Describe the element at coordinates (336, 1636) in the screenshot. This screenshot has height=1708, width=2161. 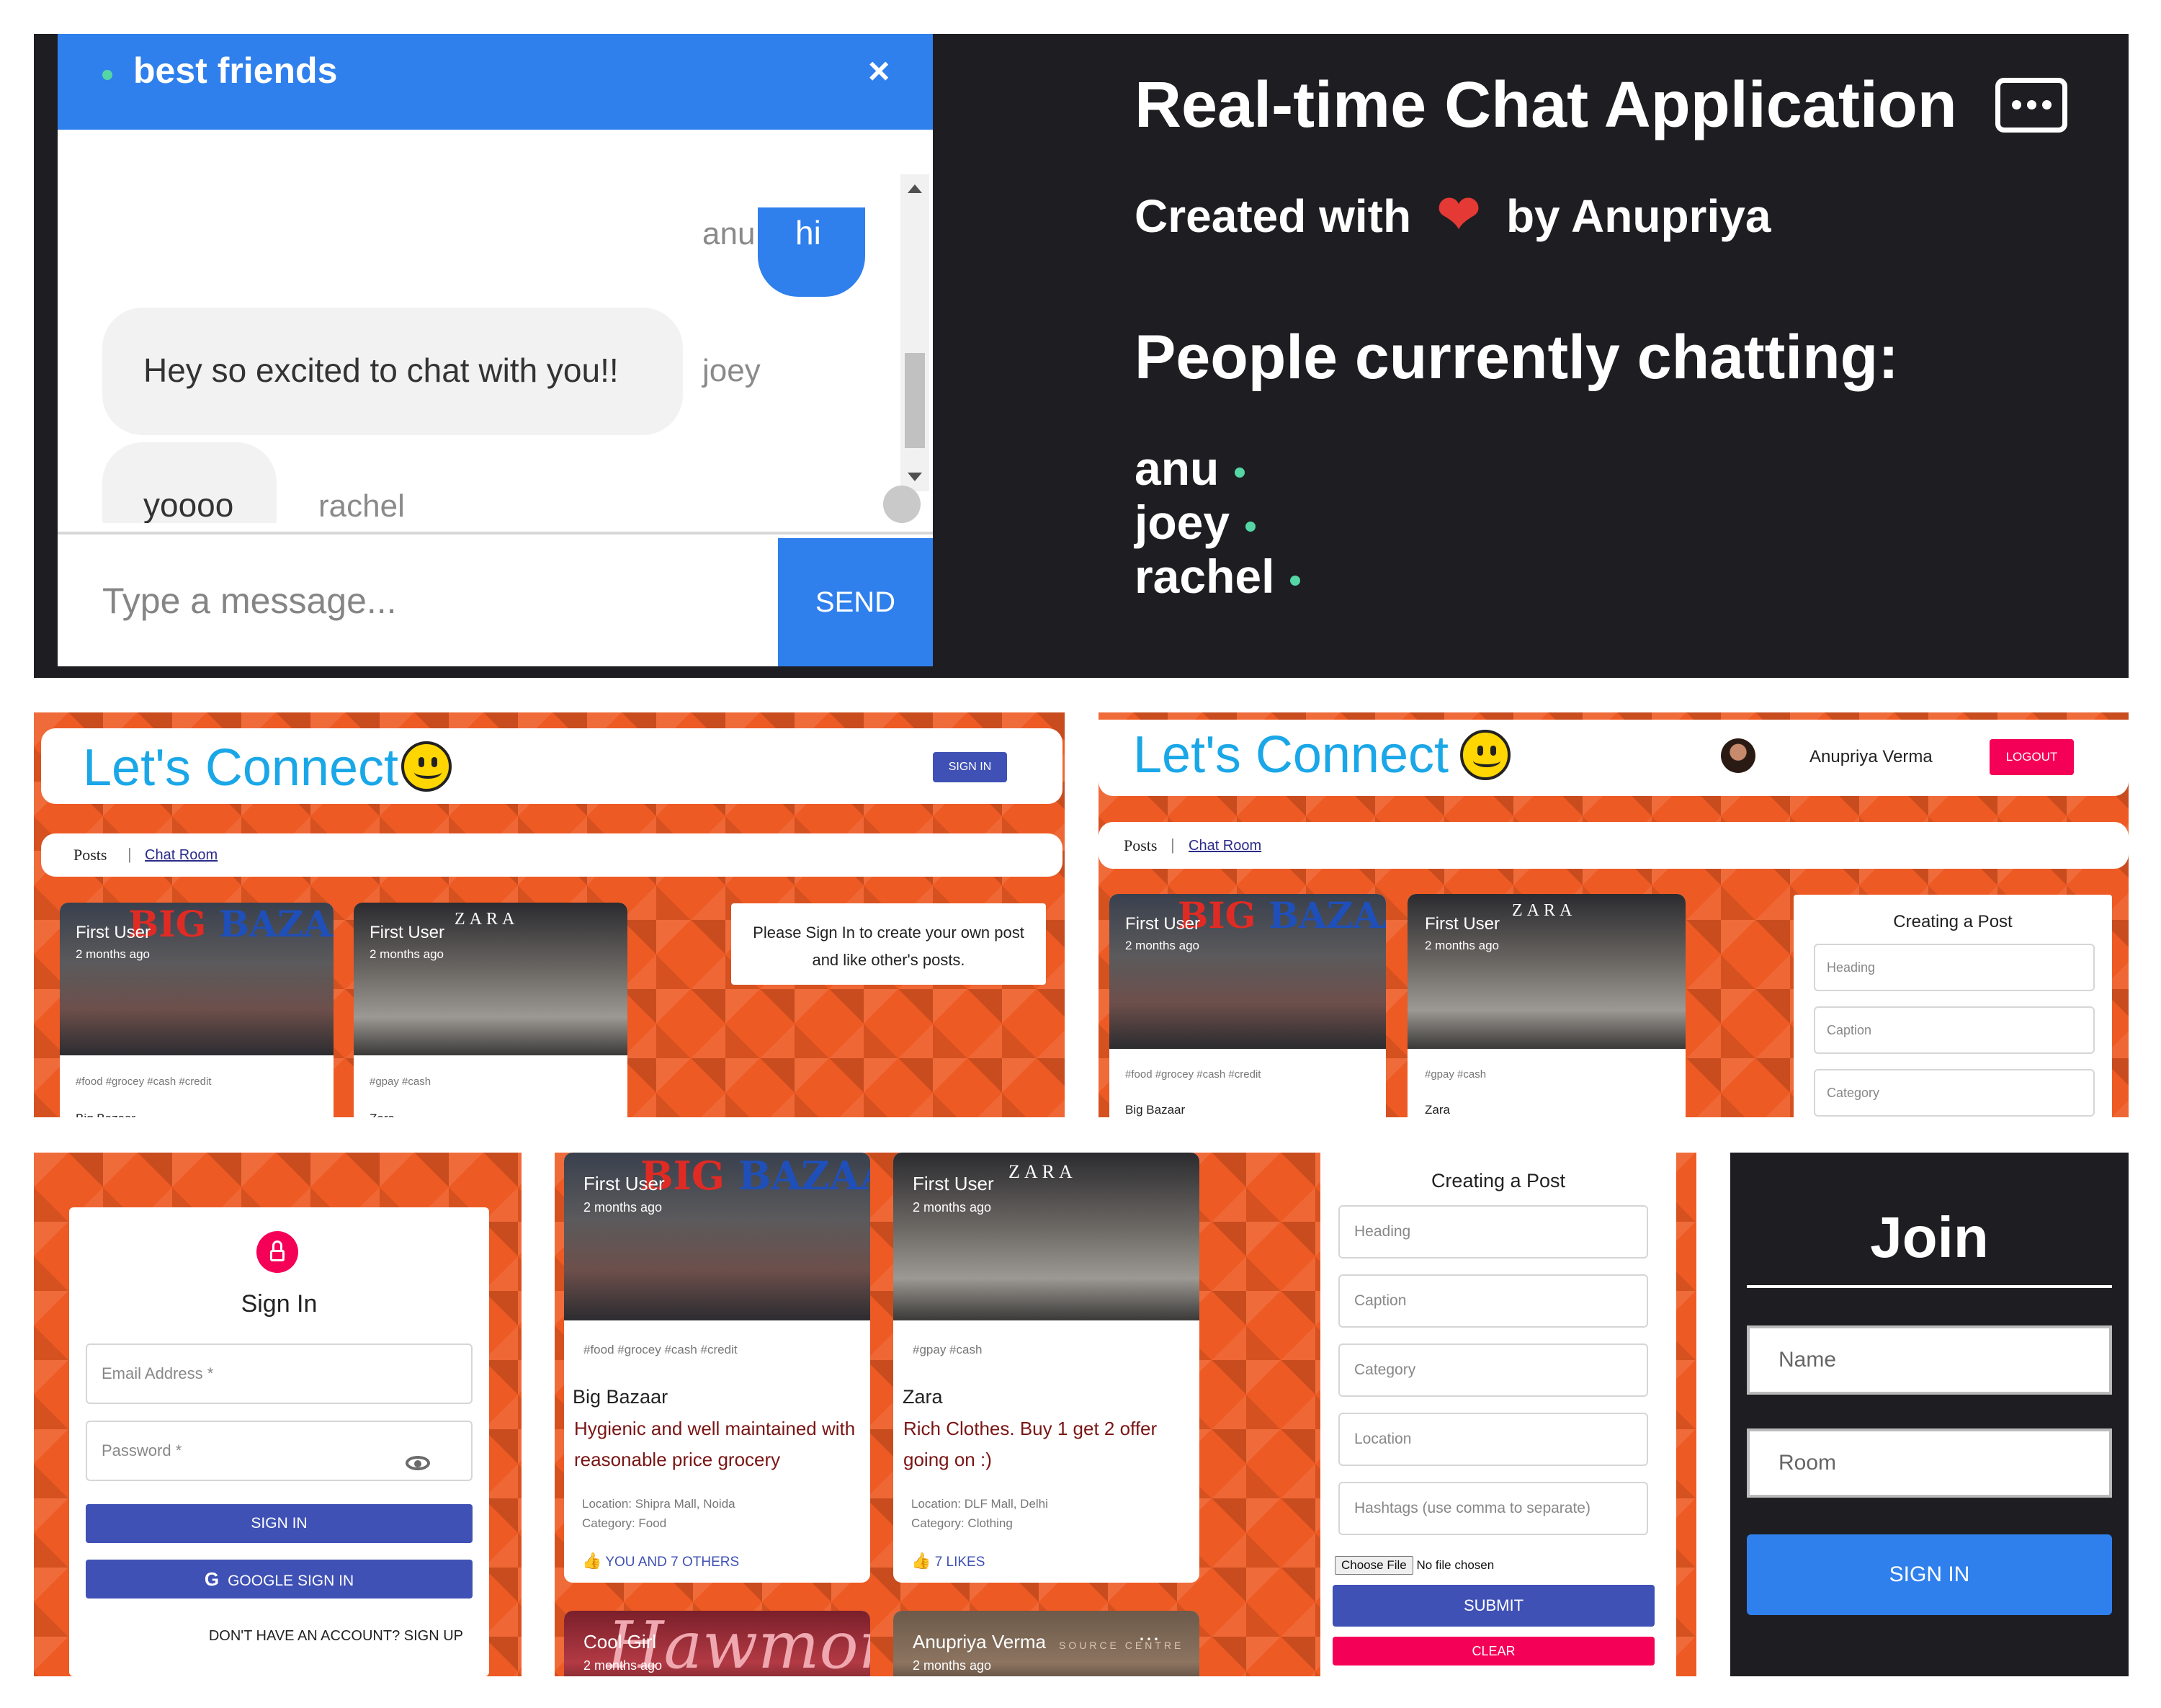
I see `sign-up-link: DON'T HAVE AN ACCOUNT? SIGN UP` at that location.